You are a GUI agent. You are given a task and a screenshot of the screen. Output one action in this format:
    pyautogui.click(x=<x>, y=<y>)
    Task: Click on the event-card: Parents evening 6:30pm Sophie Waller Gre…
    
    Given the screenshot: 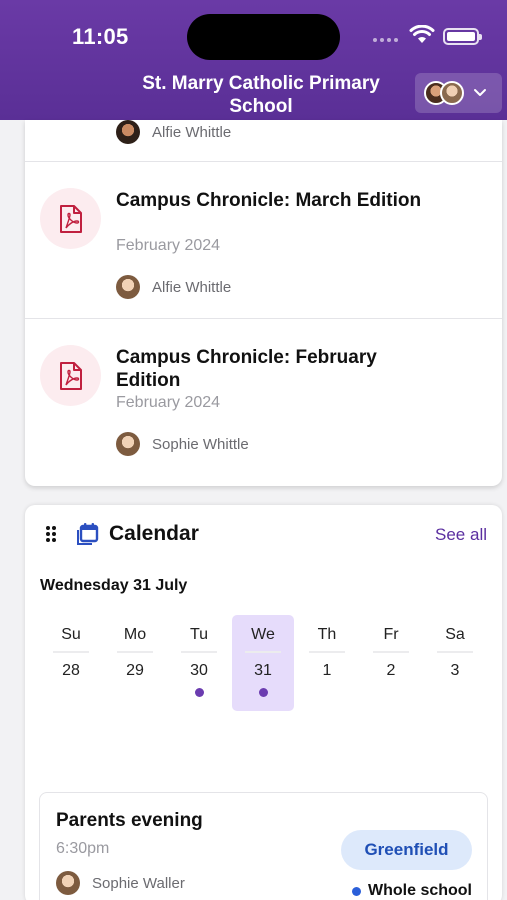 What is the action you would take?
    pyautogui.click(x=263, y=846)
    